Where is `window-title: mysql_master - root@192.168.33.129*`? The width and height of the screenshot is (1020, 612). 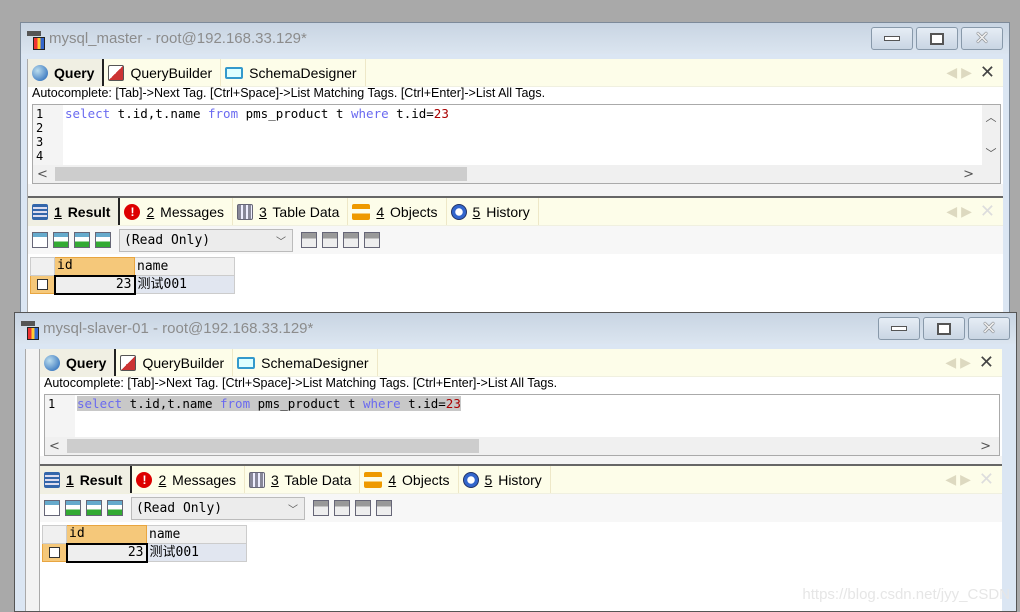
window-title: mysql_master - root@192.168.33.129* is located at coordinates (178, 38).